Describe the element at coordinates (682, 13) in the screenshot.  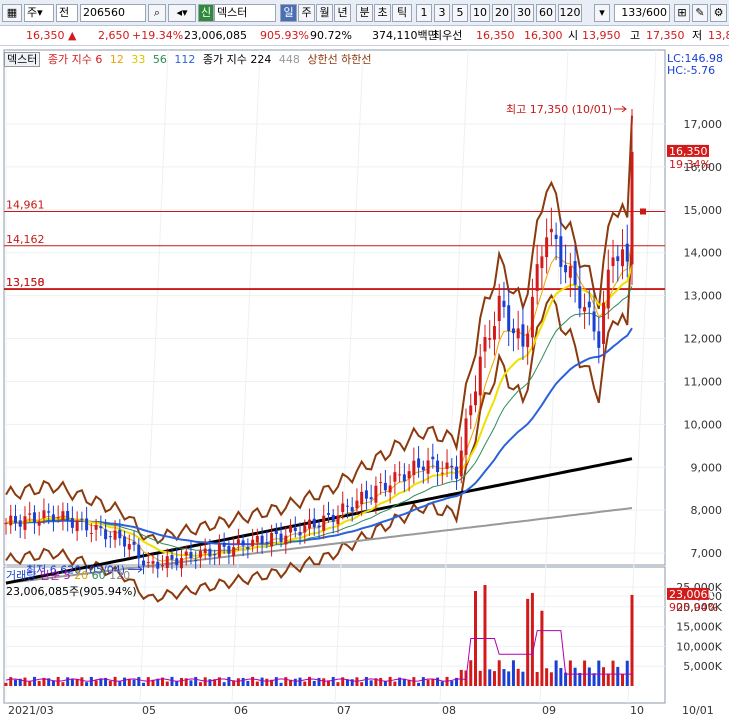
I see `grid-settings-icon: ⊞` at that location.